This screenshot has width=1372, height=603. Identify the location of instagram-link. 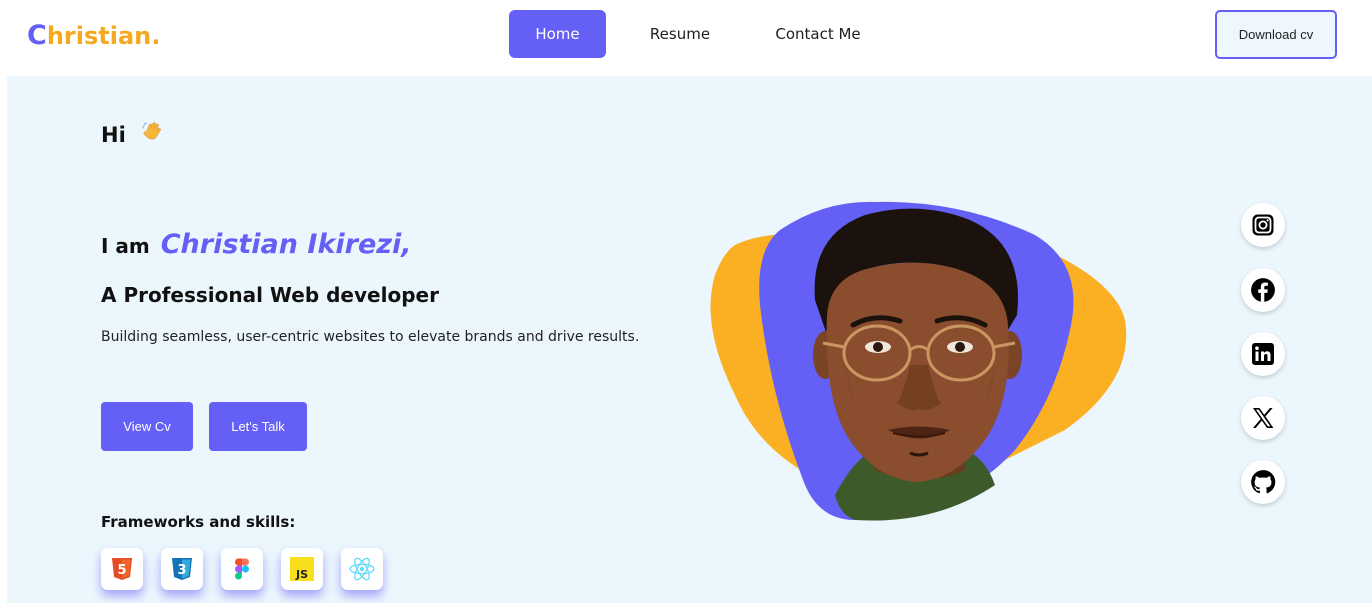
(1263, 225).